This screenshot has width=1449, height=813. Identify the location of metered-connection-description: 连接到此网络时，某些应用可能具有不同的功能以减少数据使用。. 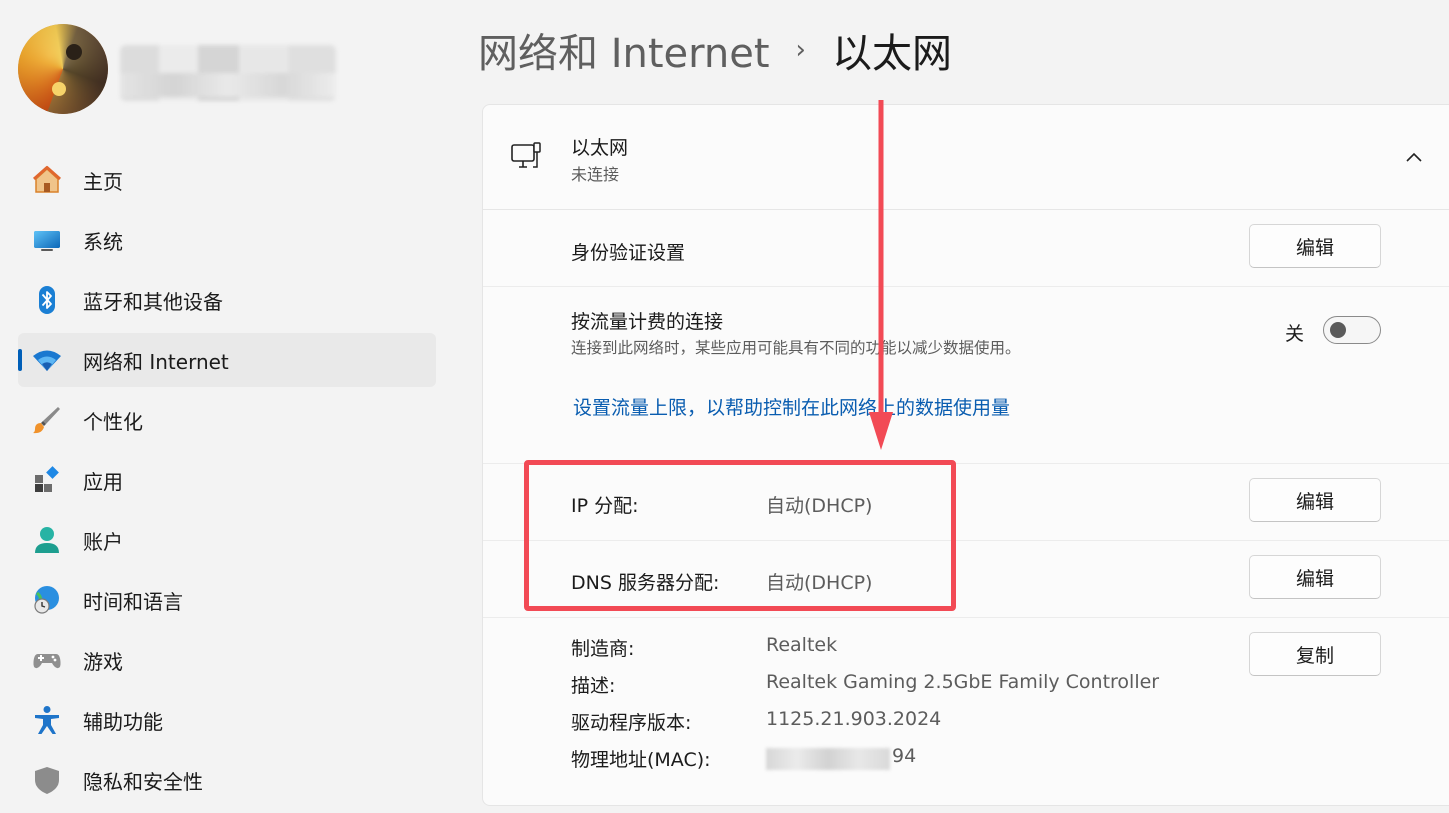
(796, 348).